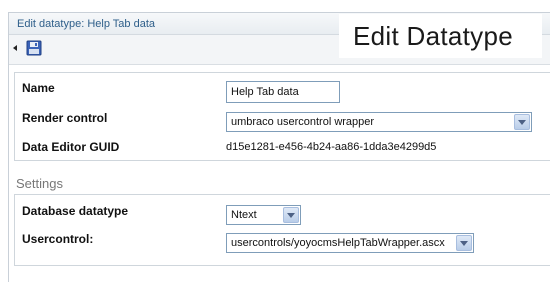 The height and width of the screenshot is (282, 550). What do you see at coordinates (58, 239) in the screenshot?
I see `usercontrol-label: Usercontrol:` at bounding box center [58, 239].